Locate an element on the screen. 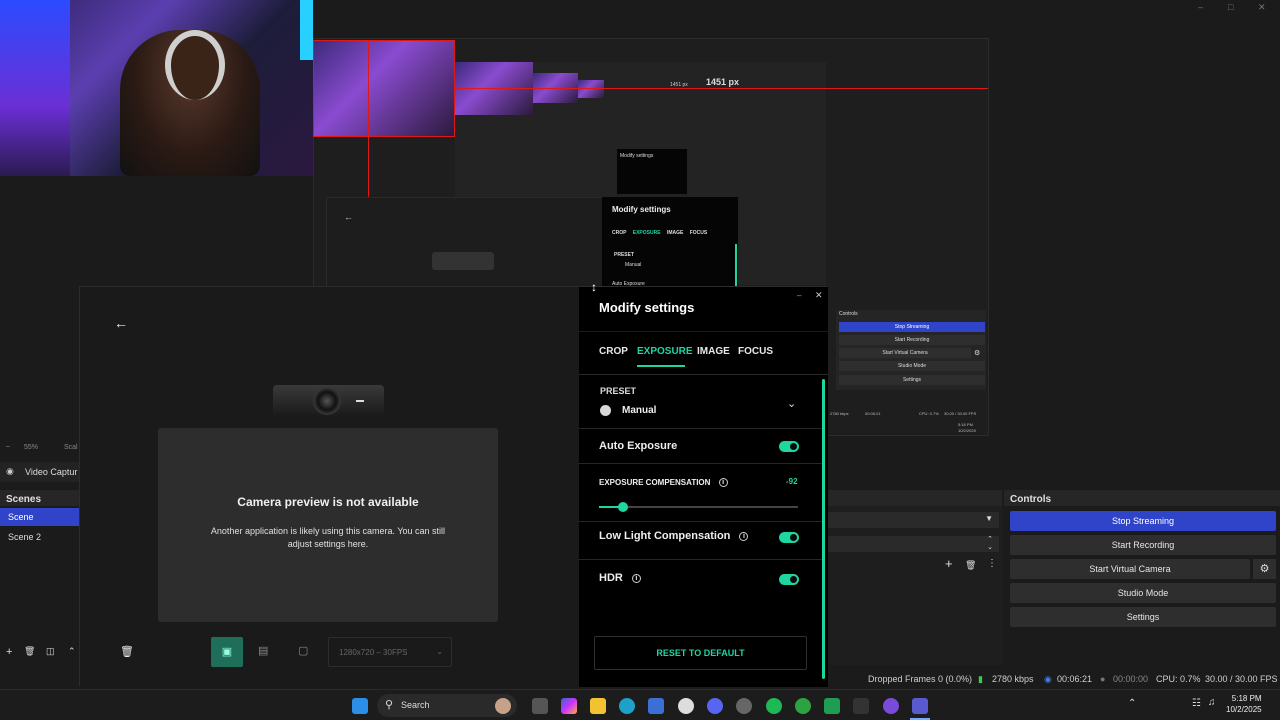 Image resolution: width=1280 pixels, height=720 pixels. exposure-slider-track is located at coordinates (698, 507).